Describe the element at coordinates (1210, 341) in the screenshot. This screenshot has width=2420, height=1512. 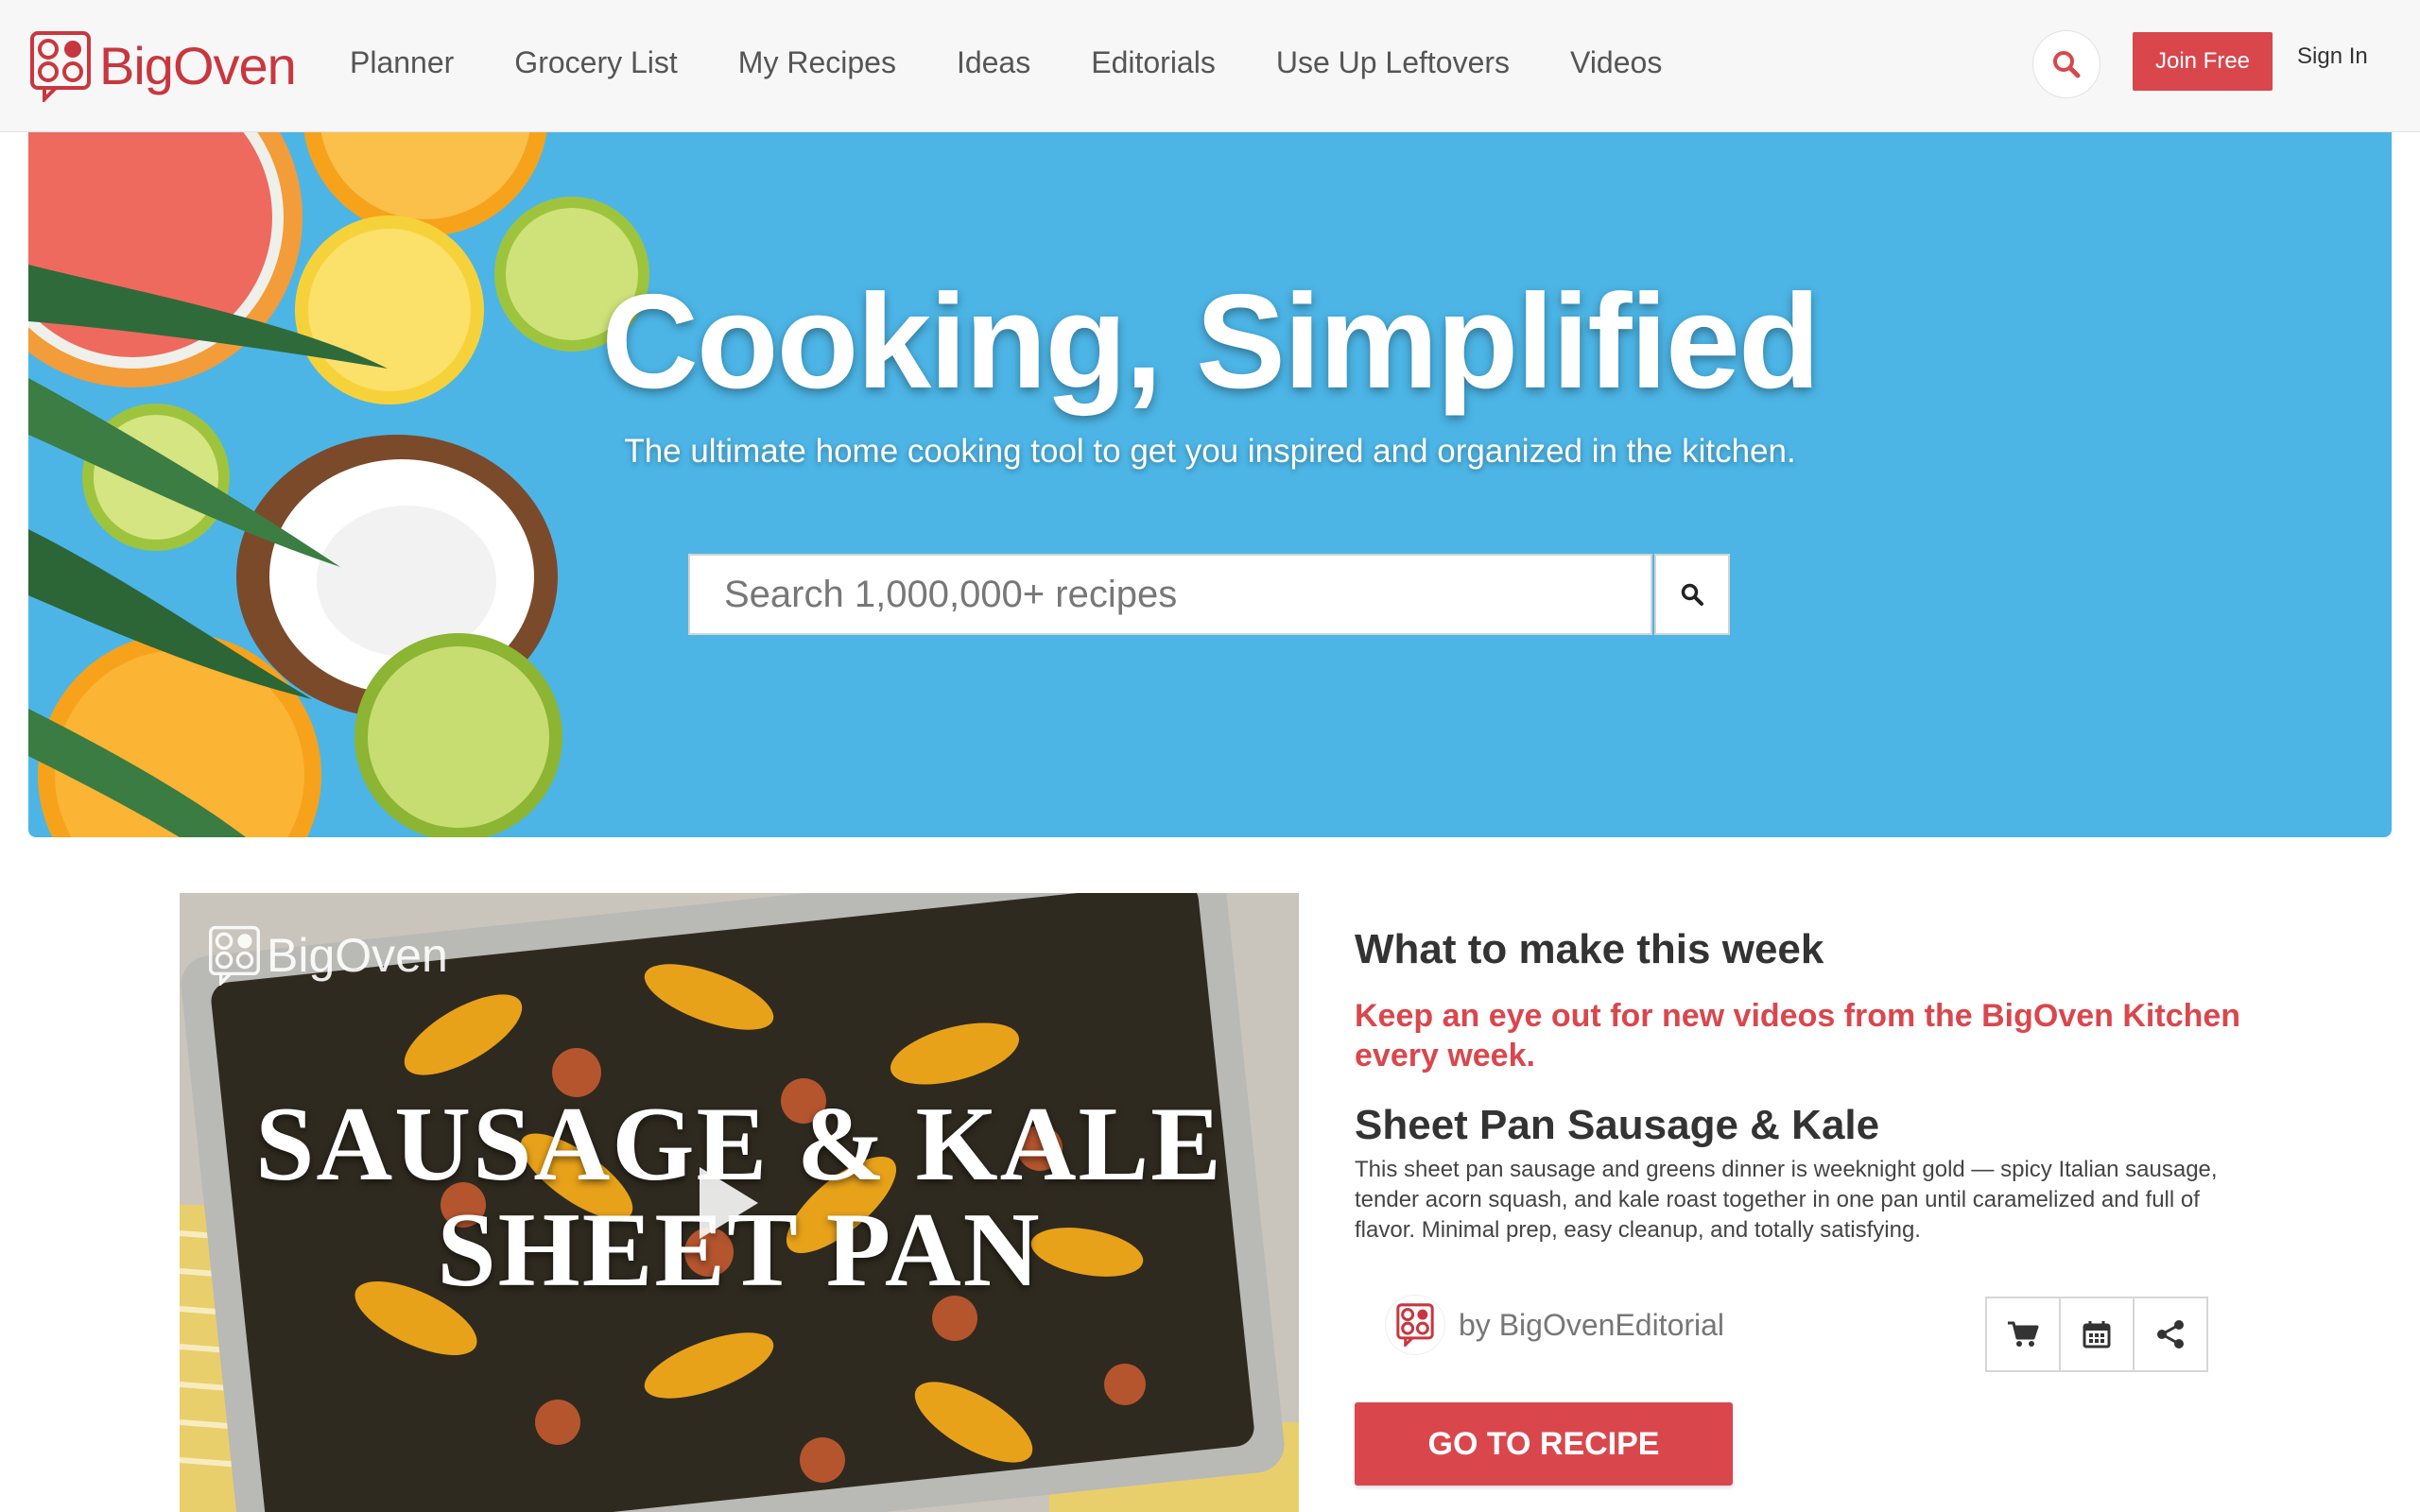
I see `hero-title: Cooking, Simplified` at that location.